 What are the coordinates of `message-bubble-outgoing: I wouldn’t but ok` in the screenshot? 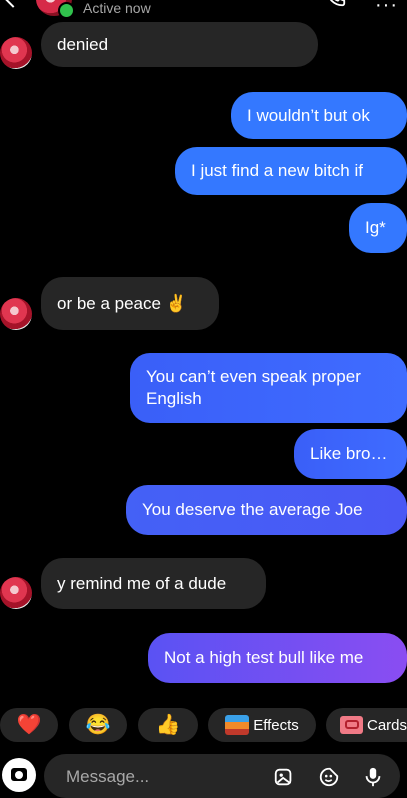 It's located at (319, 115).